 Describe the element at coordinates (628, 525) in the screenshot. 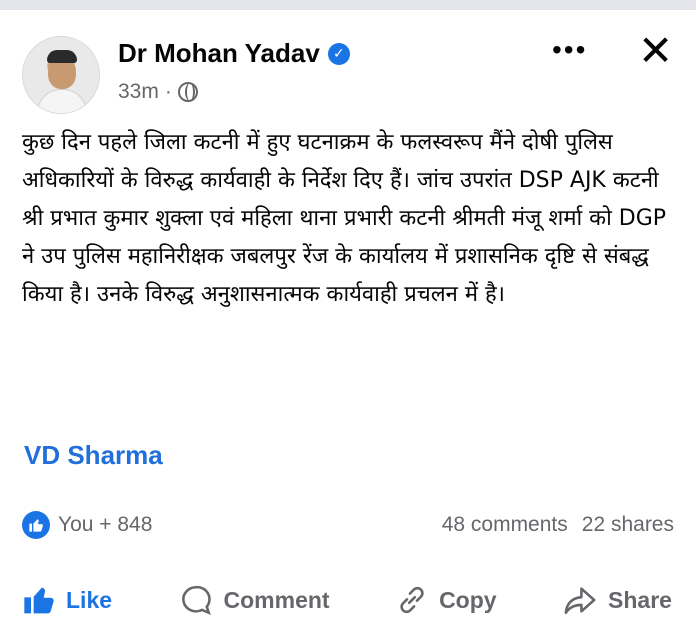

I see `shares-count: 22 shares` at that location.